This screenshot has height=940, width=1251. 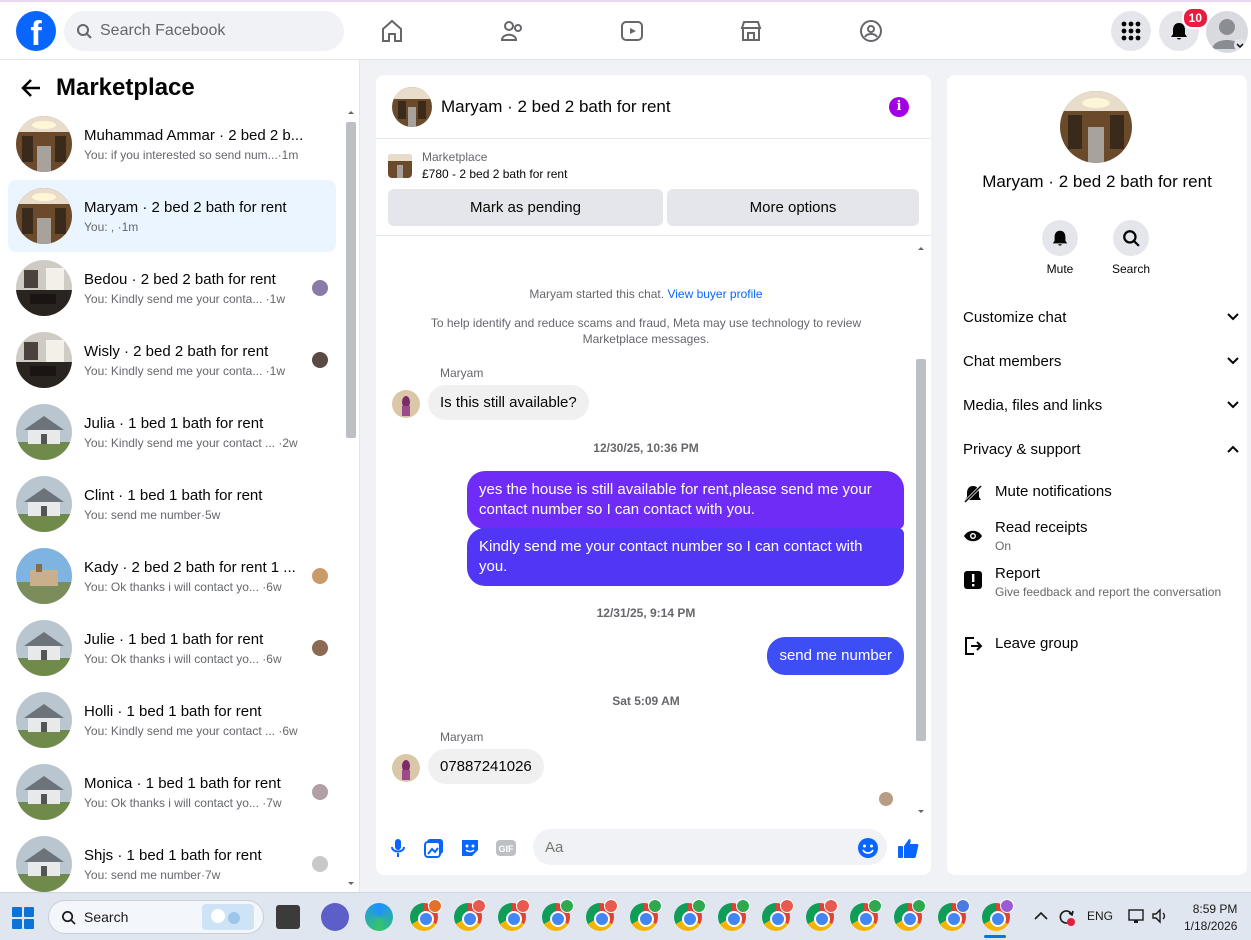 I want to click on sync-icon, so click(x=1066, y=917).